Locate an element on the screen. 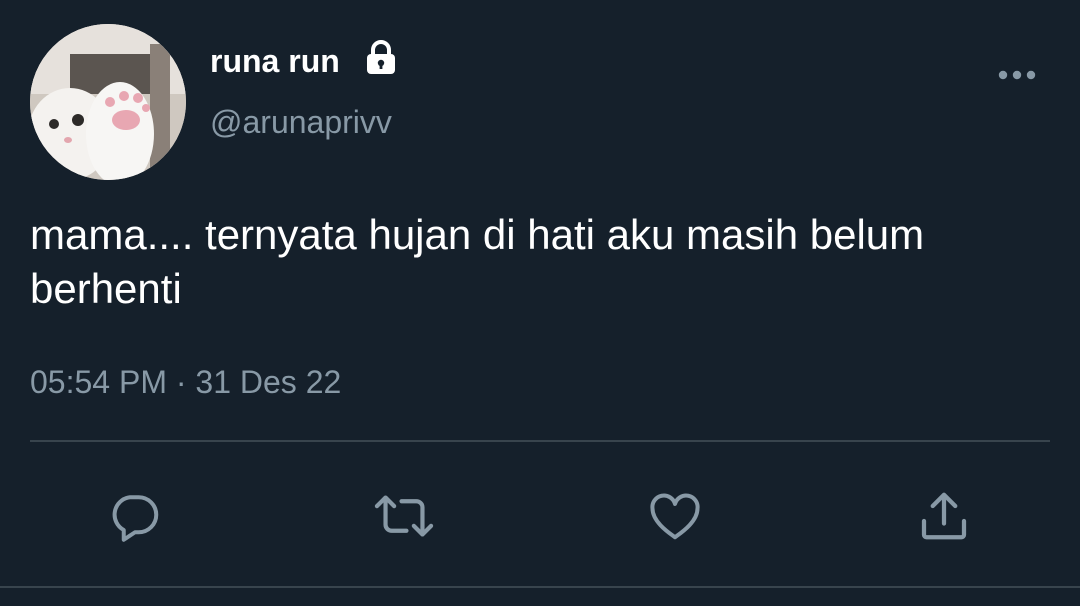  bottom-divider is located at coordinates (540, 587).